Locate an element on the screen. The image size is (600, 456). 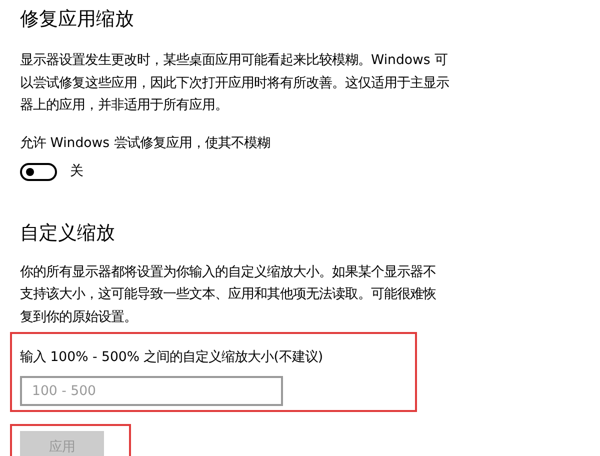
toggle-label: 允许 Windows 尝试修复应用，使其不模糊 is located at coordinates (145, 143).